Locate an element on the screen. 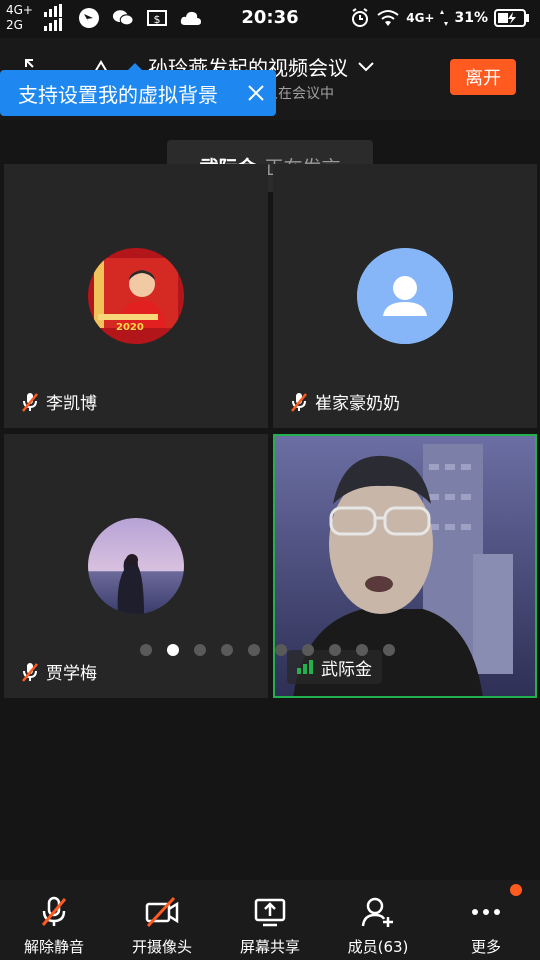 The image size is (540, 960). network-type-right: 4G+ is located at coordinates (420, 18).